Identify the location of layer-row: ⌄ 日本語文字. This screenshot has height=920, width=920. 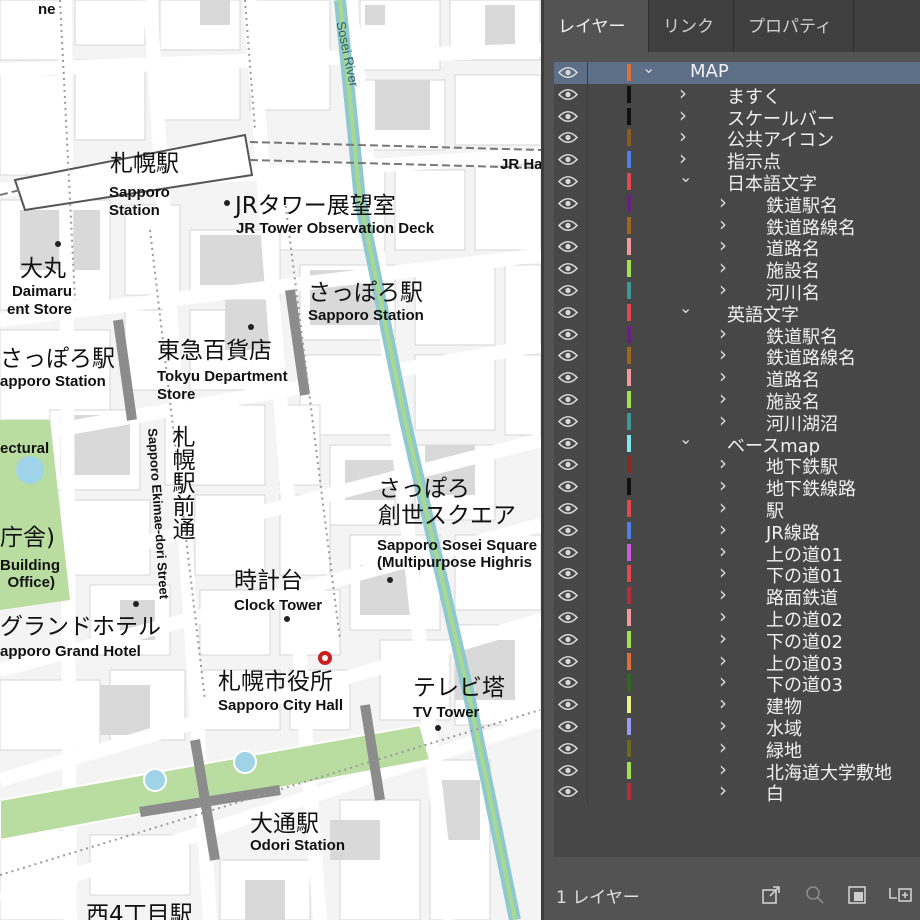
(737, 181).